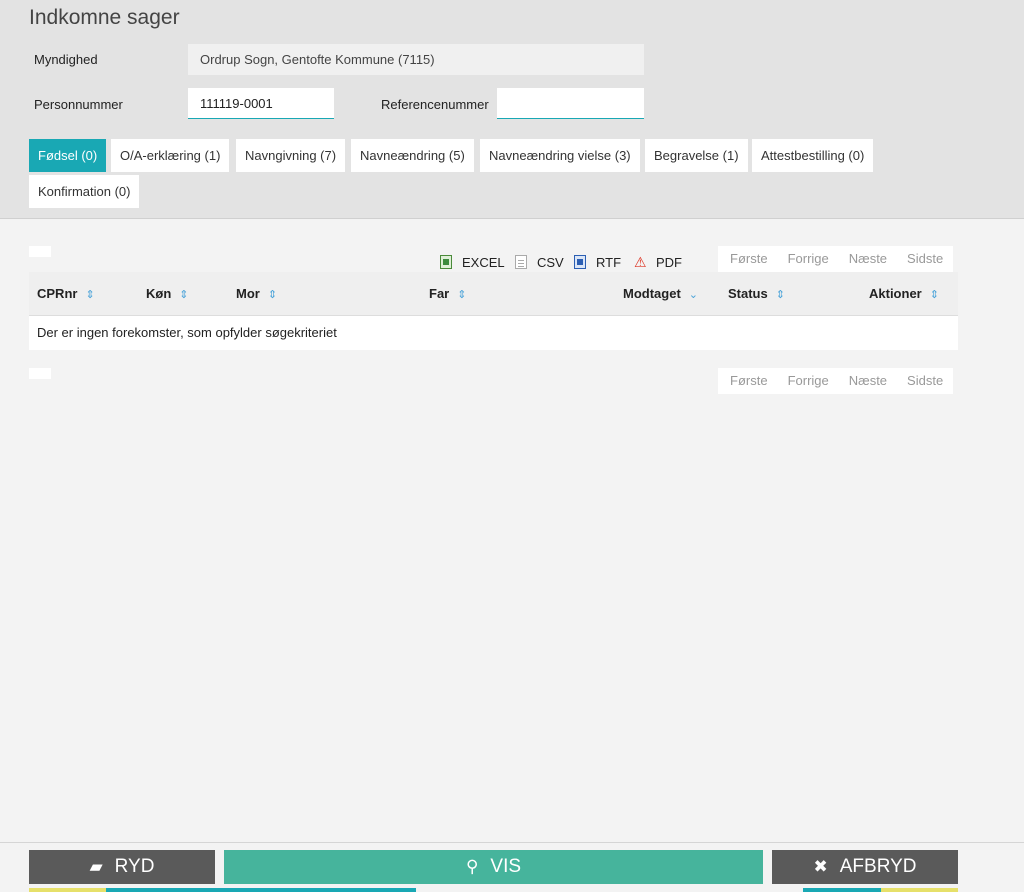  What do you see at coordinates (78, 104) in the screenshot?
I see `personnummer-label: Personnummer` at bounding box center [78, 104].